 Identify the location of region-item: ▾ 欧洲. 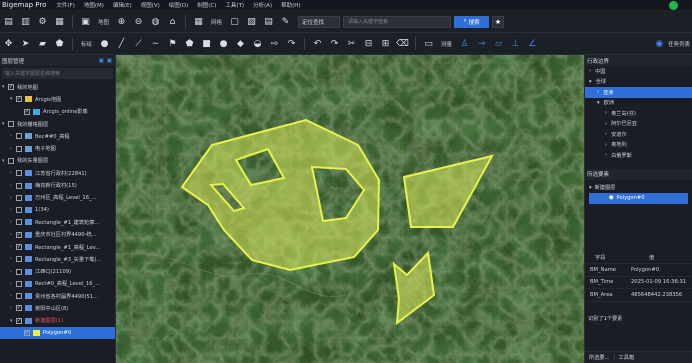
(638, 103).